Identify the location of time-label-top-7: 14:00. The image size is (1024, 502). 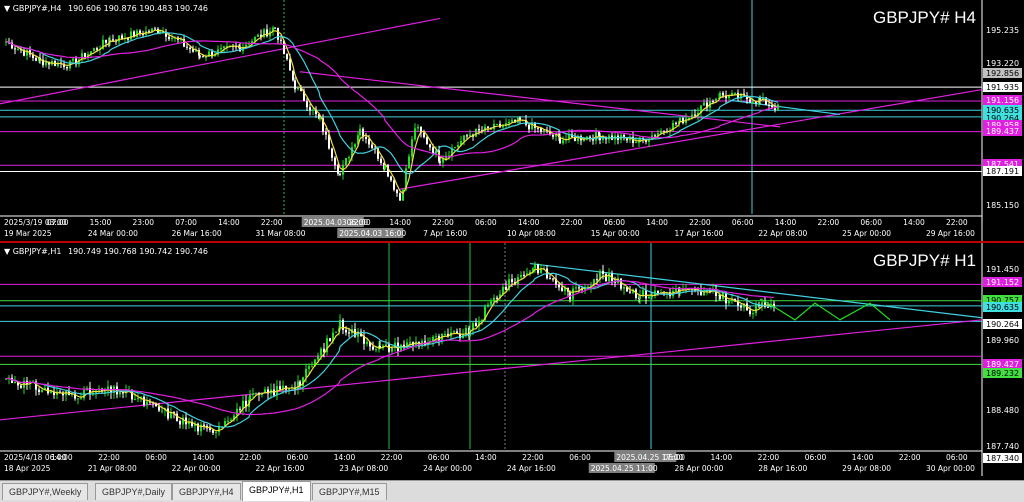
(345, 457).